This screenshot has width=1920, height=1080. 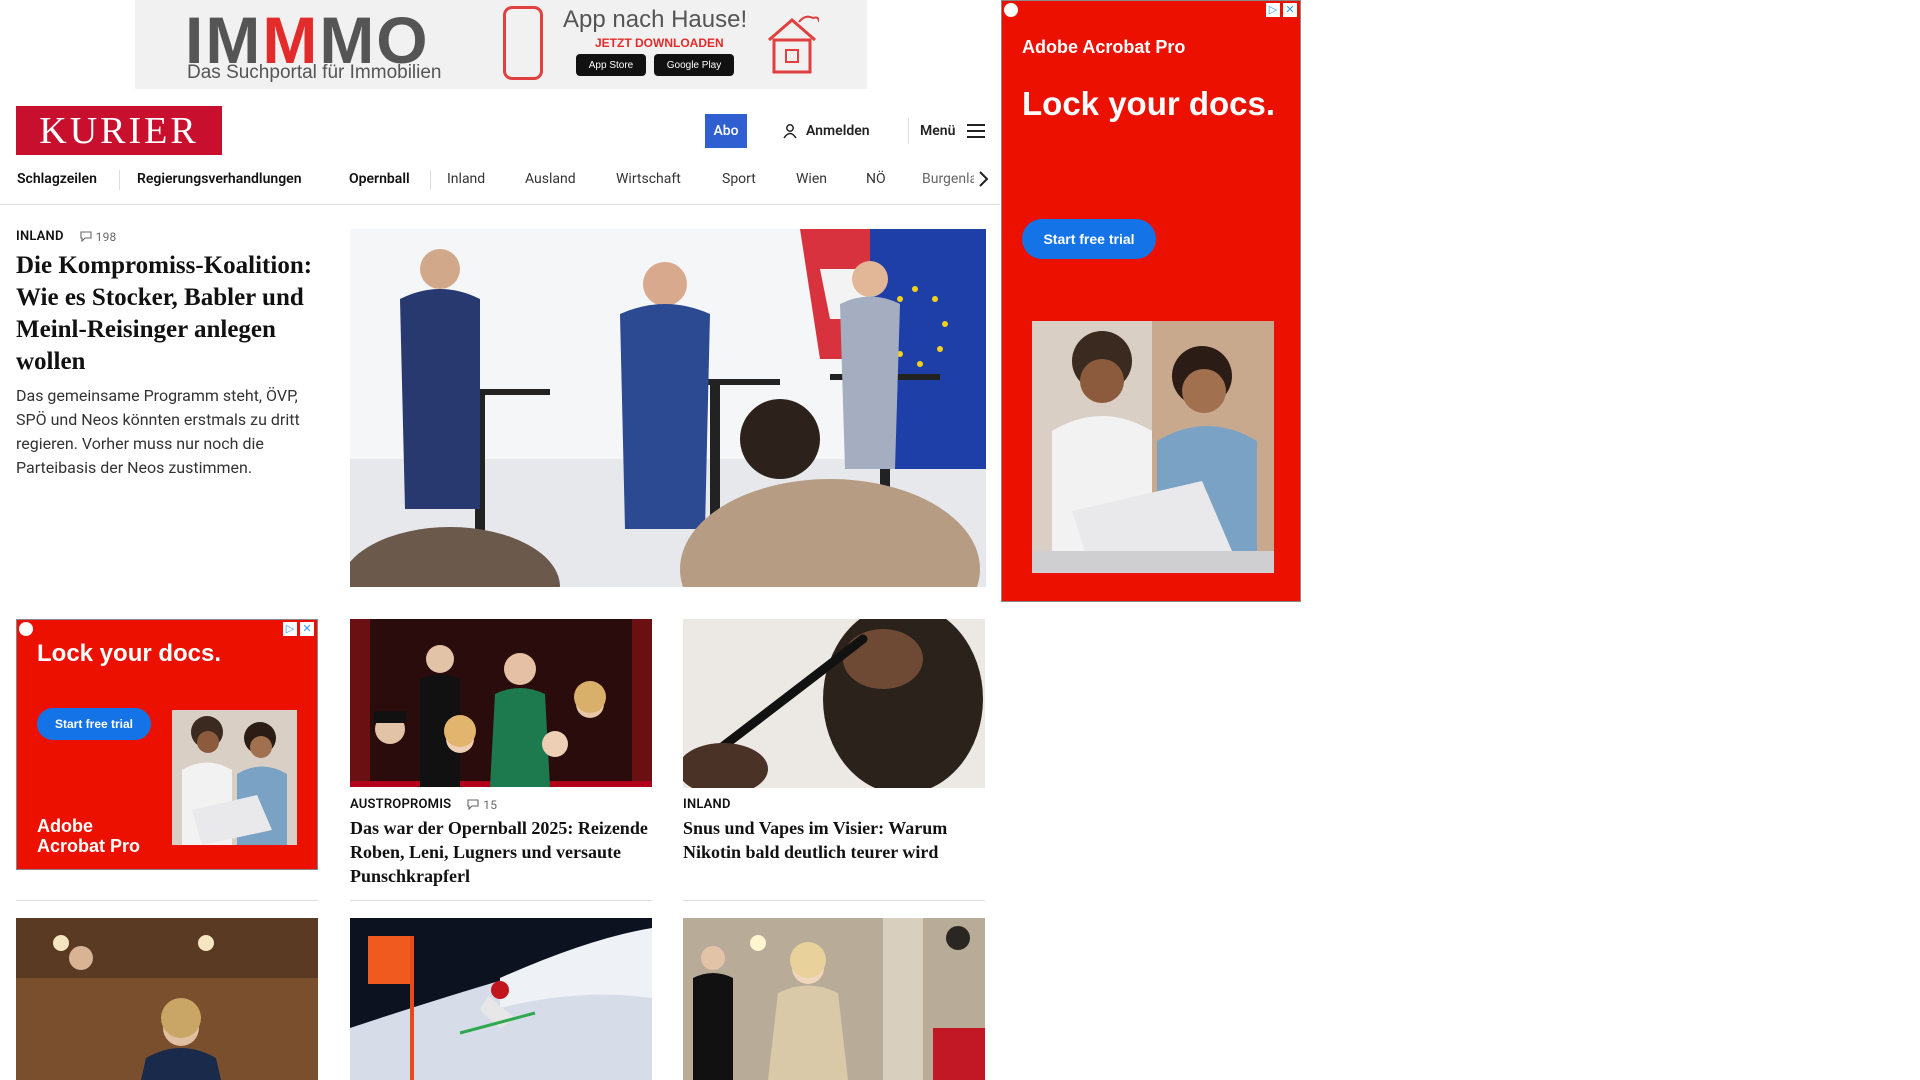 What do you see at coordinates (523, 43) in the screenshot?
I see `phone-icon` at bounding box center [523, 43].